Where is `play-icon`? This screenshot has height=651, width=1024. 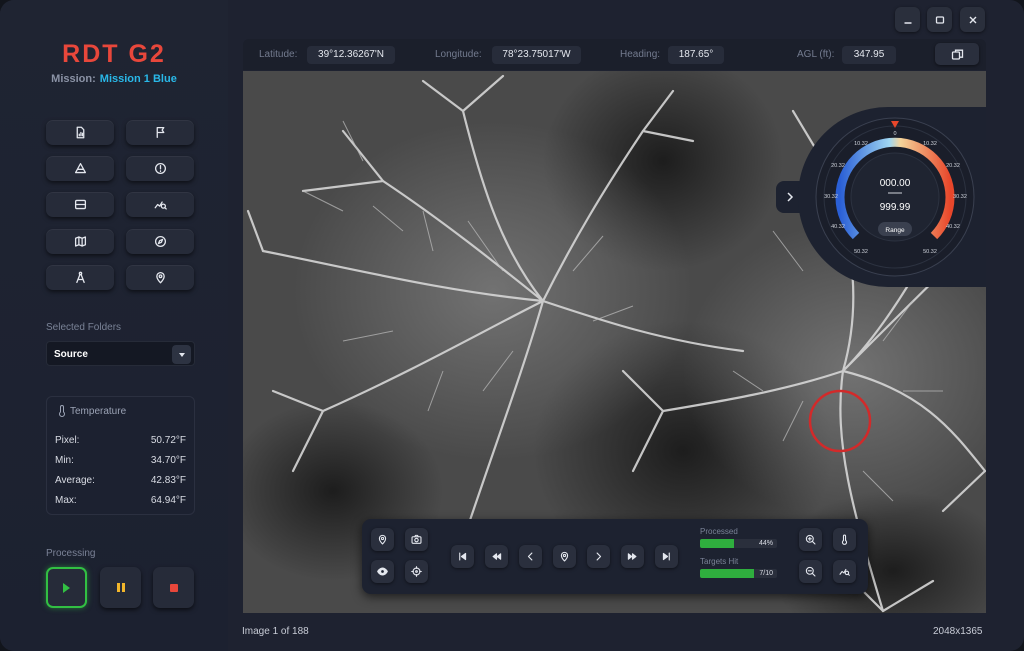
play-icon is located at coordinates (66, 587).